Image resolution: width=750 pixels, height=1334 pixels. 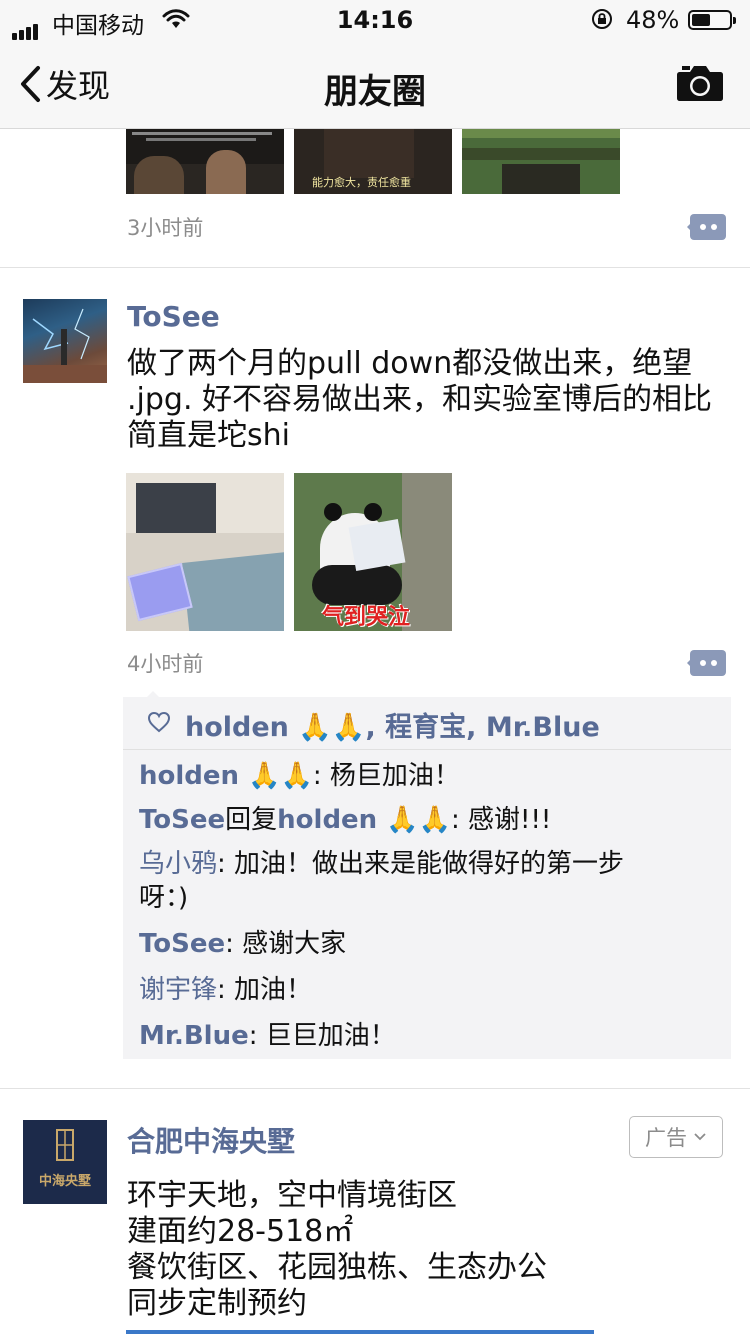 I want to click on orientation-lock-icon, so click(x=602, y=19).